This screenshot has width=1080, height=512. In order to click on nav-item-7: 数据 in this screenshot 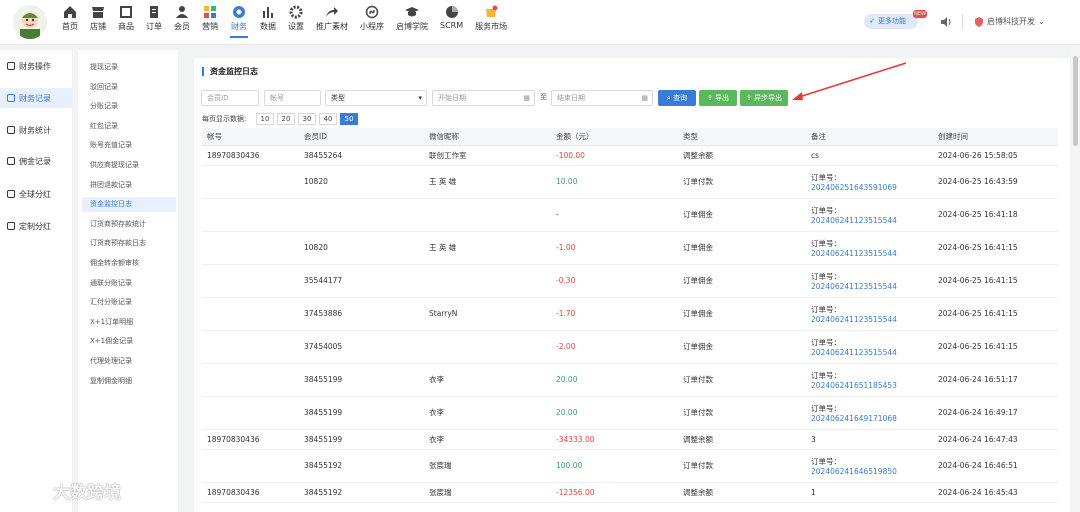, I will do `click(268, 22)`.